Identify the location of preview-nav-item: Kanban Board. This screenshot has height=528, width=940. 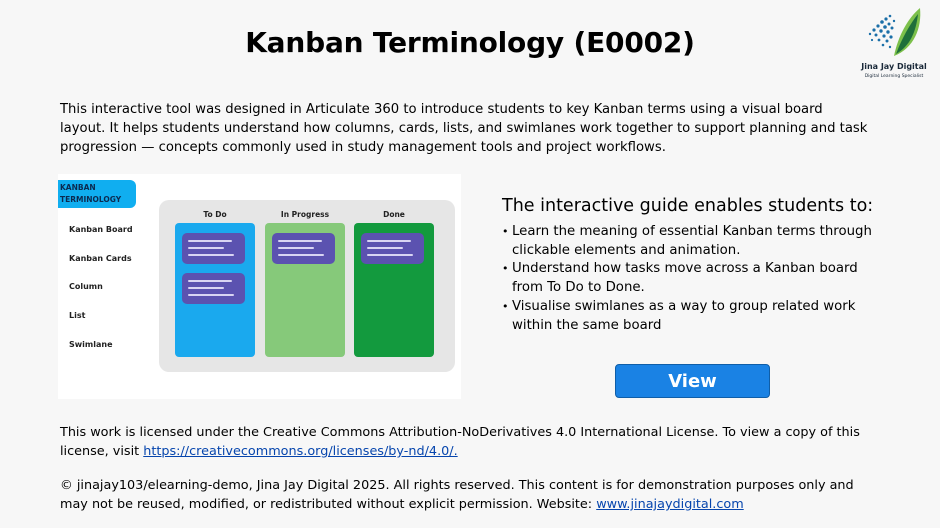
(101, 229).